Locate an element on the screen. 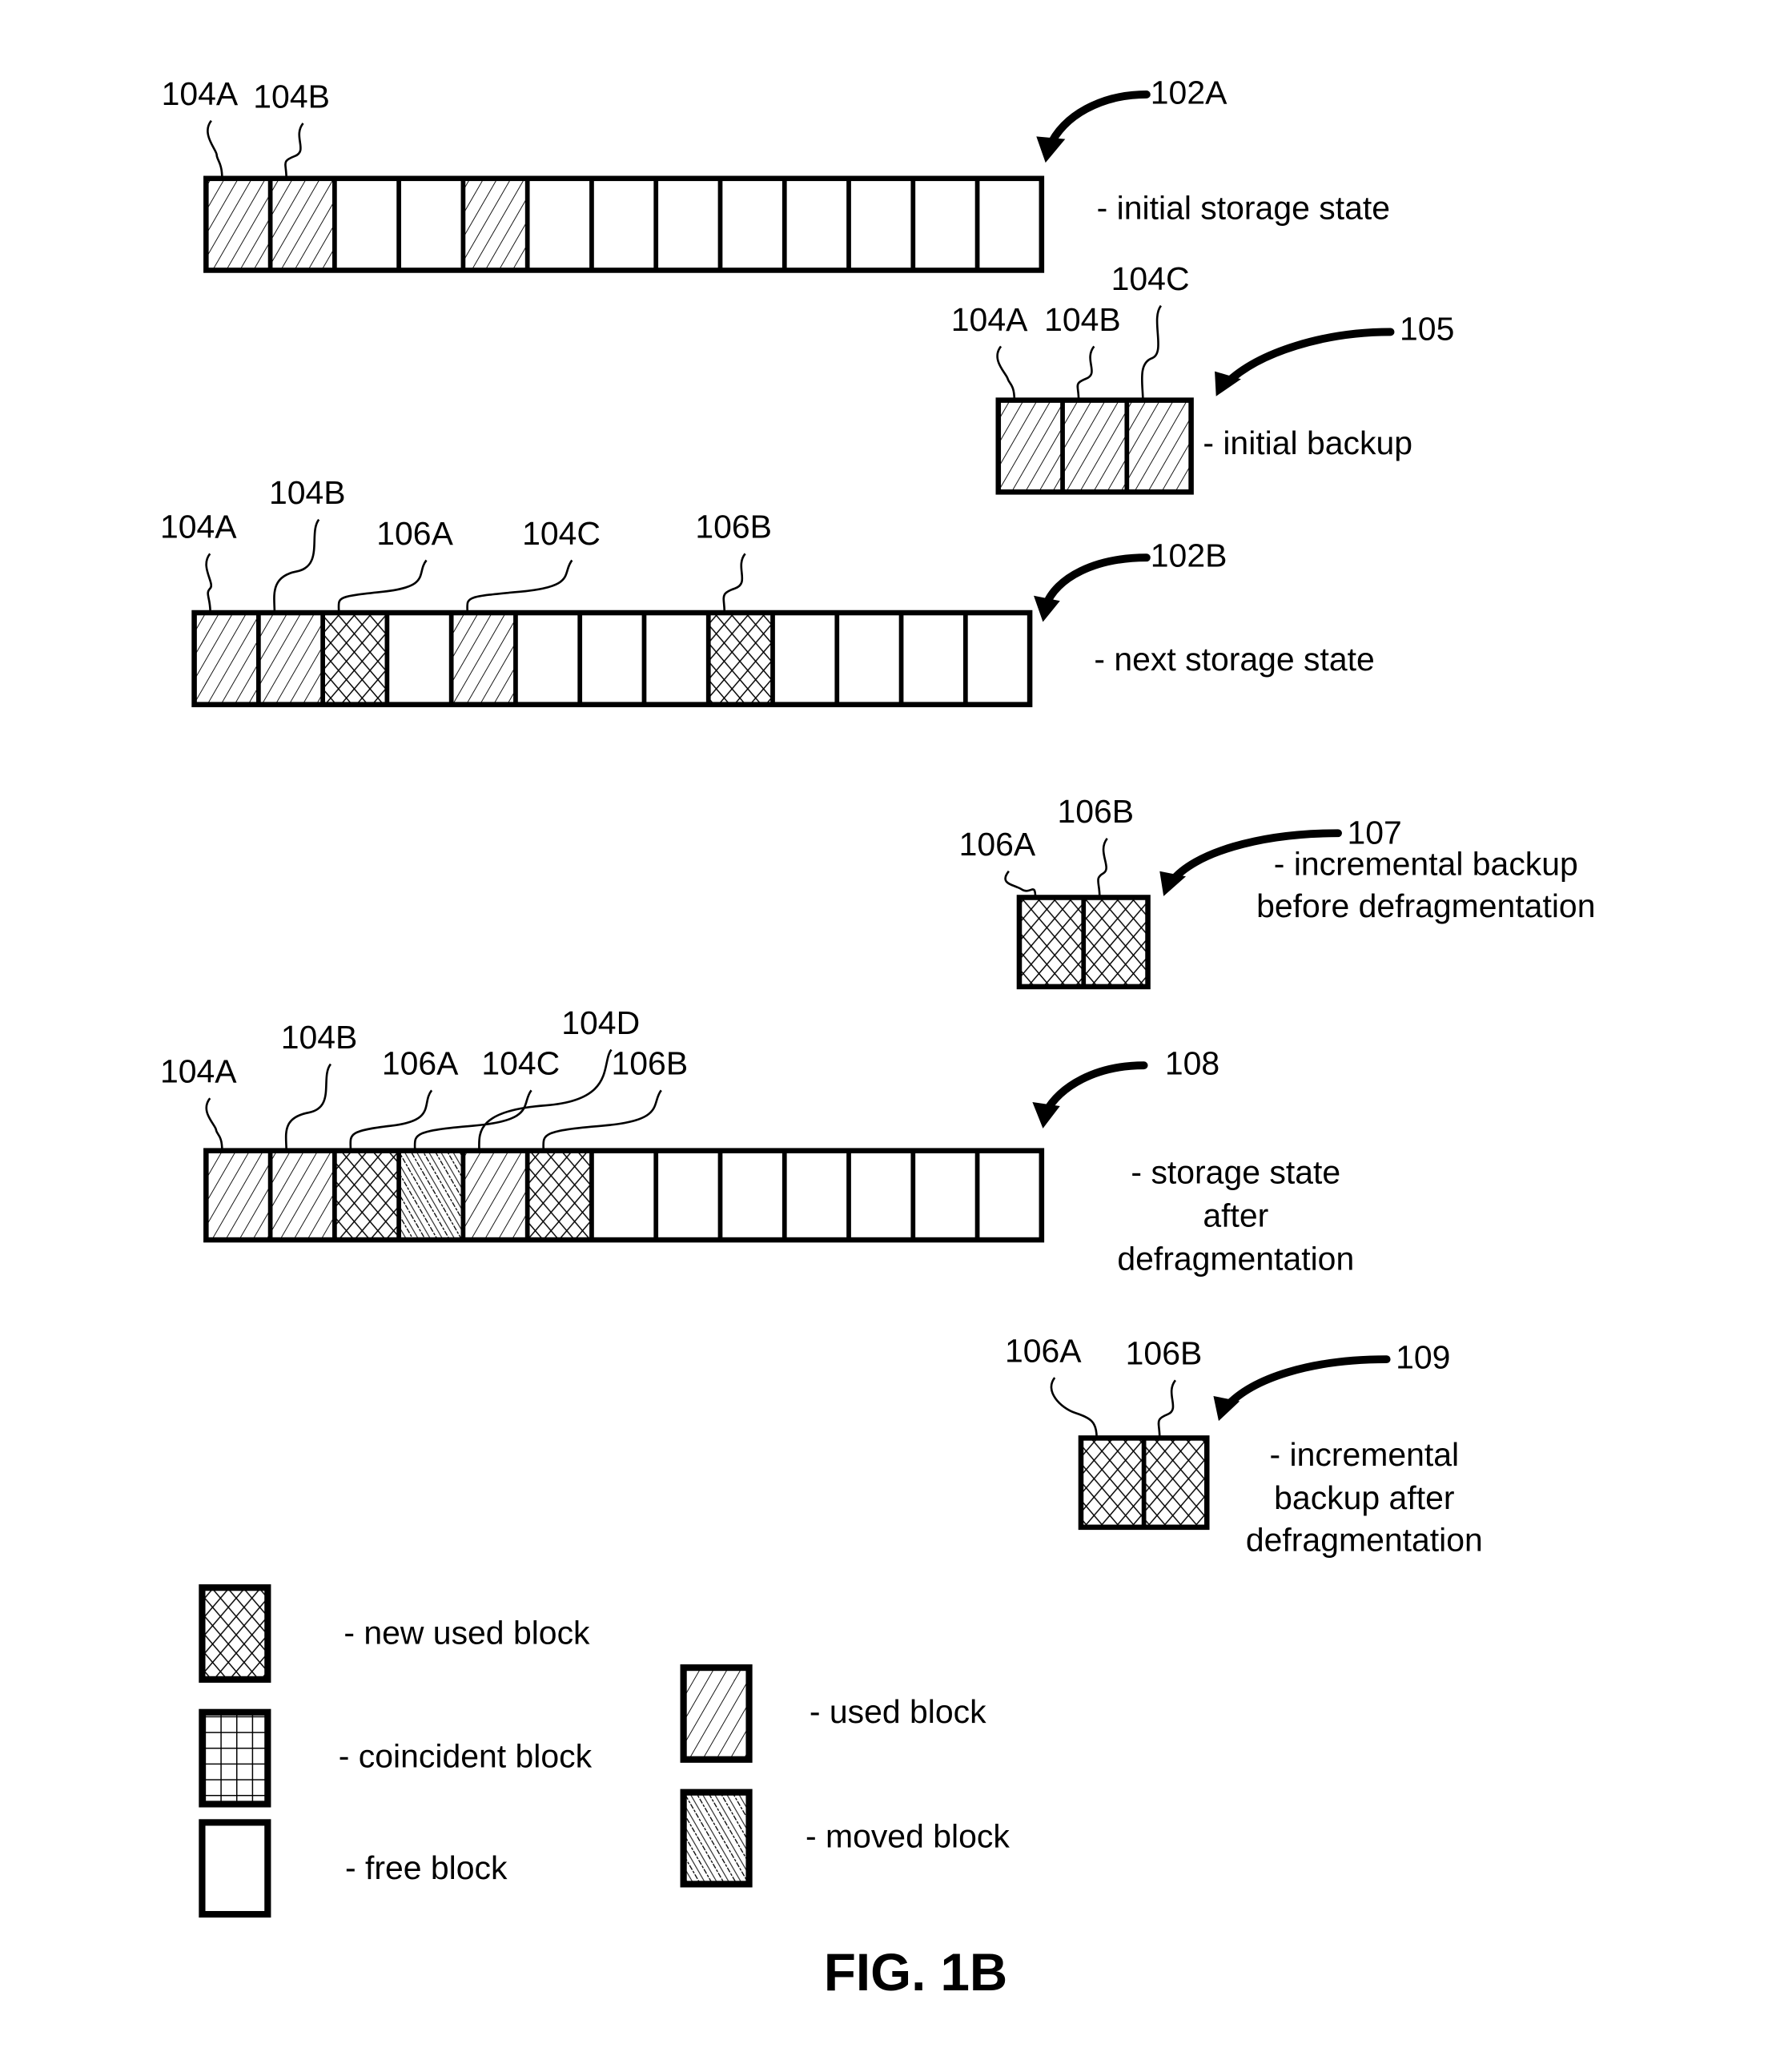  description-107-line1: - incremental backup is located at coordinates (1426, 864).